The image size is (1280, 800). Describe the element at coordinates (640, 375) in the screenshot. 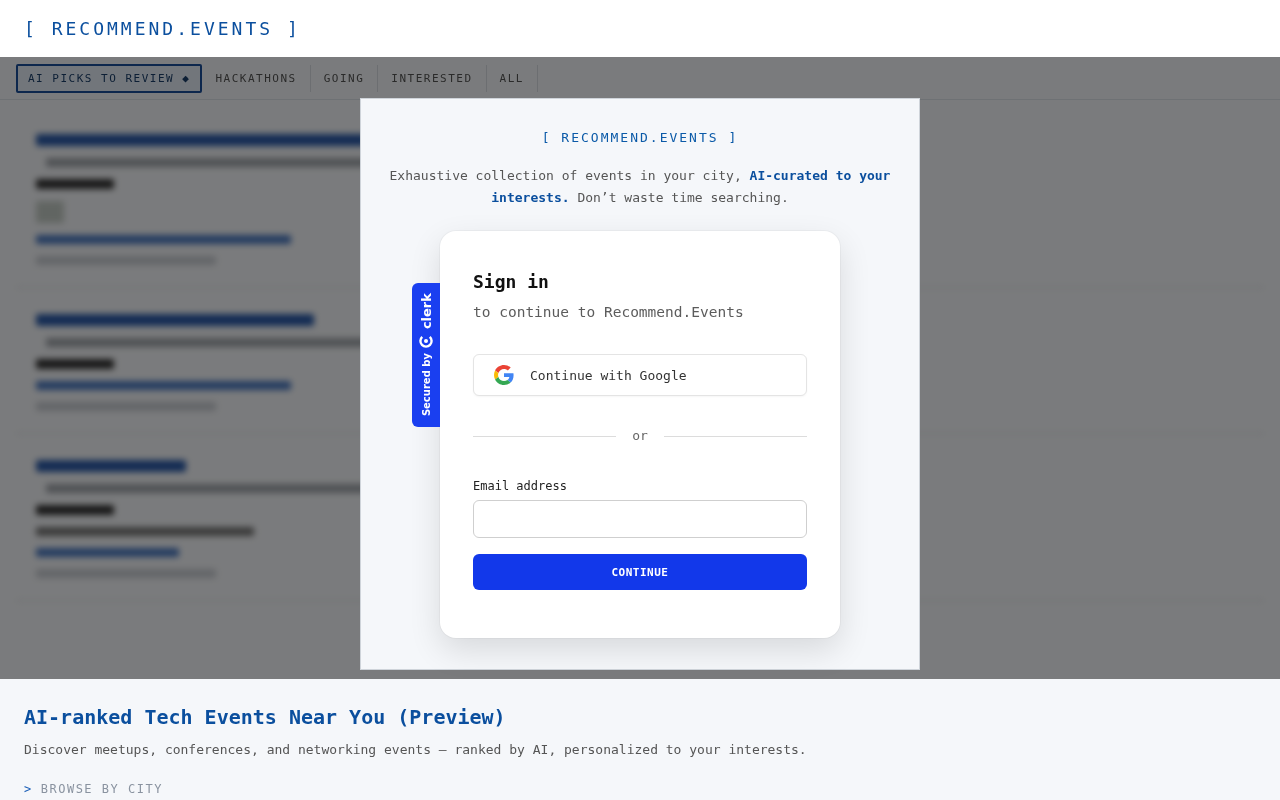

I see `google-sign-in-button: Continue with Google` at that location.